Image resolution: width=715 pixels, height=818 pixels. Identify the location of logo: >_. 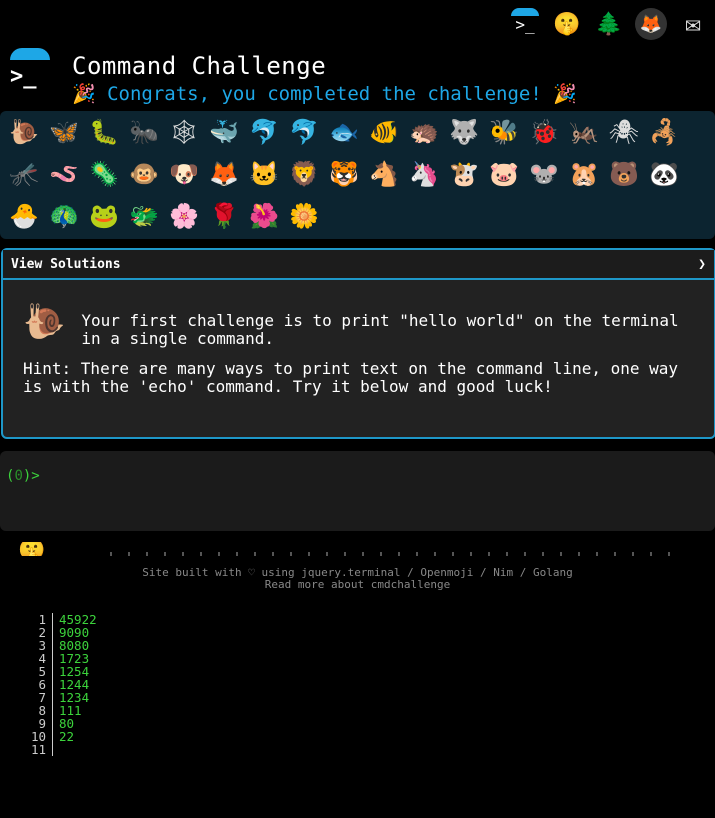
(32, 72).